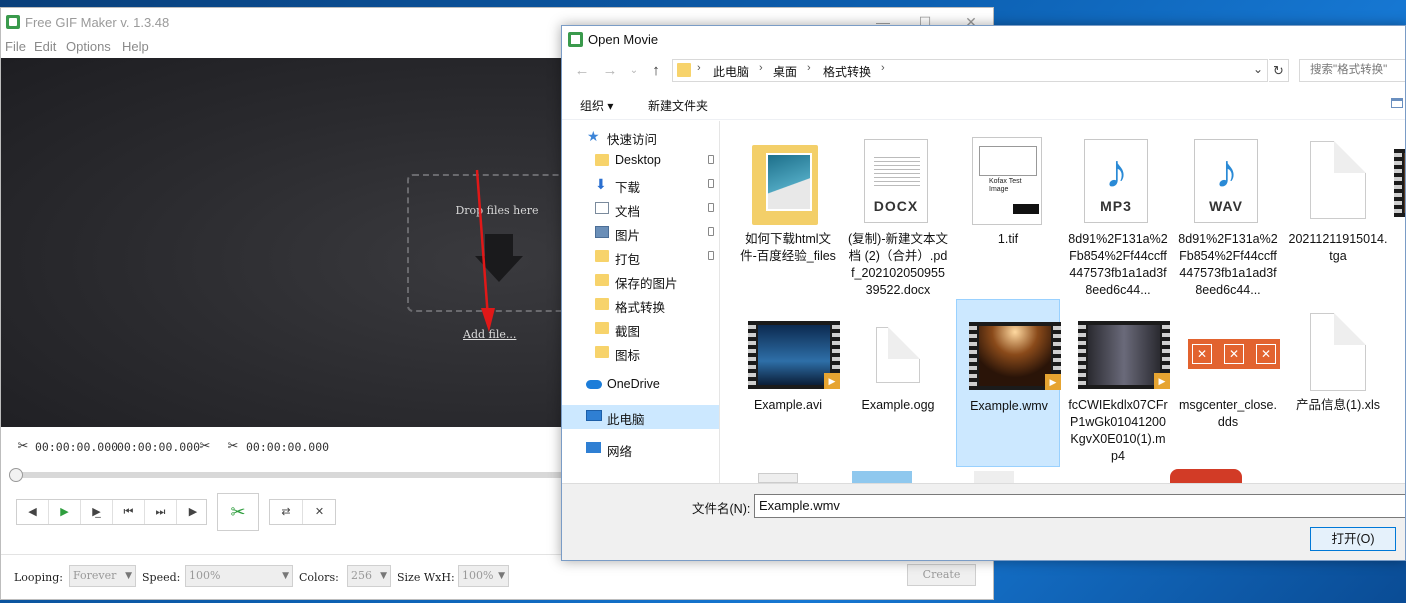 The width and height of the screenshot is (1406, 603). What do you see at coordinates (1258, 69) in the screenshot?
I see `chevron-down-icon: ⌄` at bounding box center [1258, 69].